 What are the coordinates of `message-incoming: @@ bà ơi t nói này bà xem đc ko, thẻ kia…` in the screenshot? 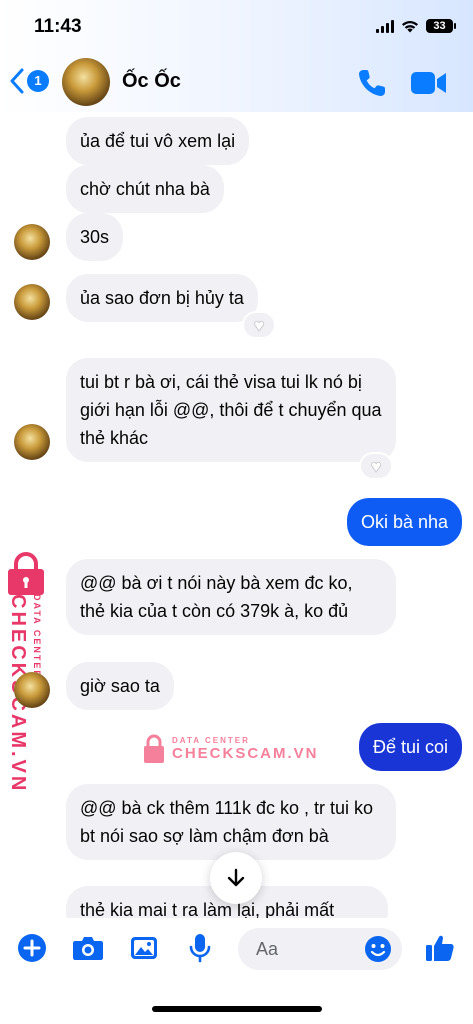 It's located at (231, 597).